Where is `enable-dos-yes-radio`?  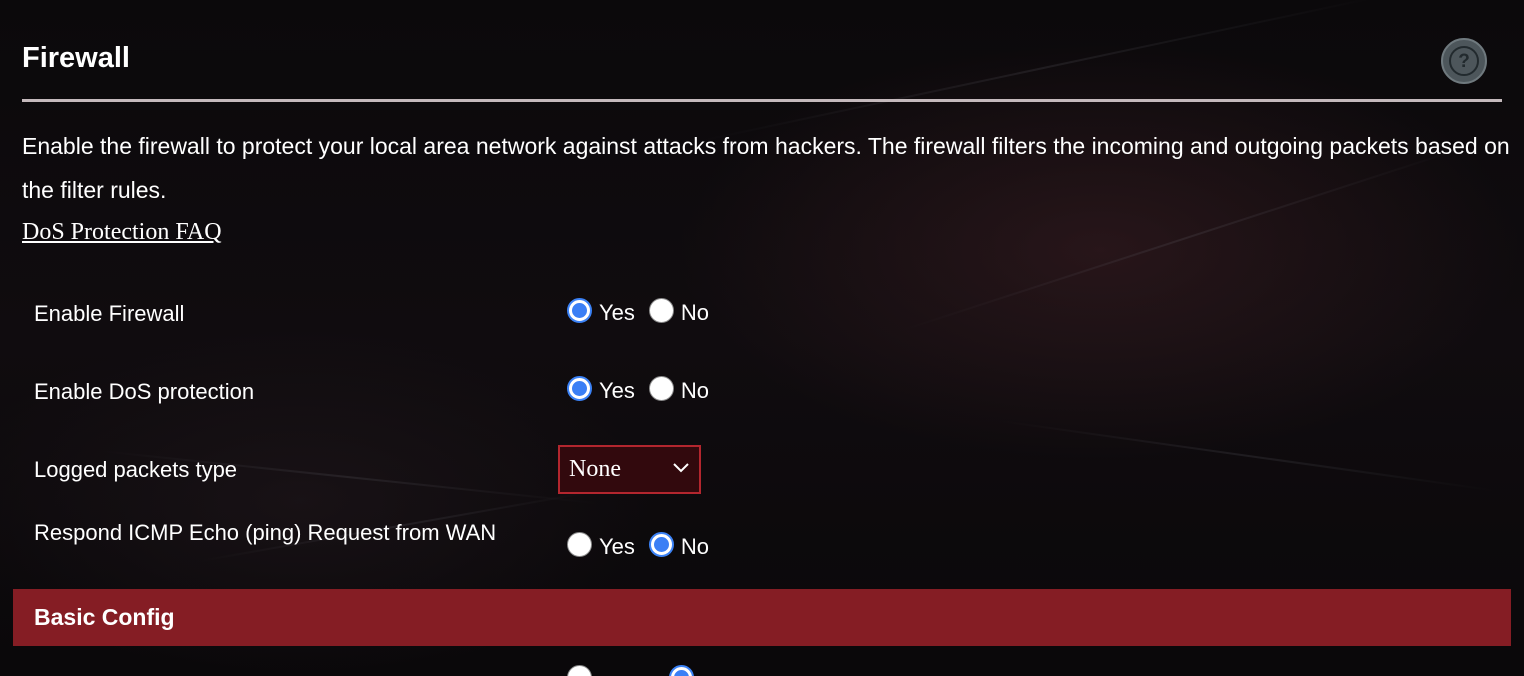
enable-dos-yes-radio is located at coordinates (579, 388).